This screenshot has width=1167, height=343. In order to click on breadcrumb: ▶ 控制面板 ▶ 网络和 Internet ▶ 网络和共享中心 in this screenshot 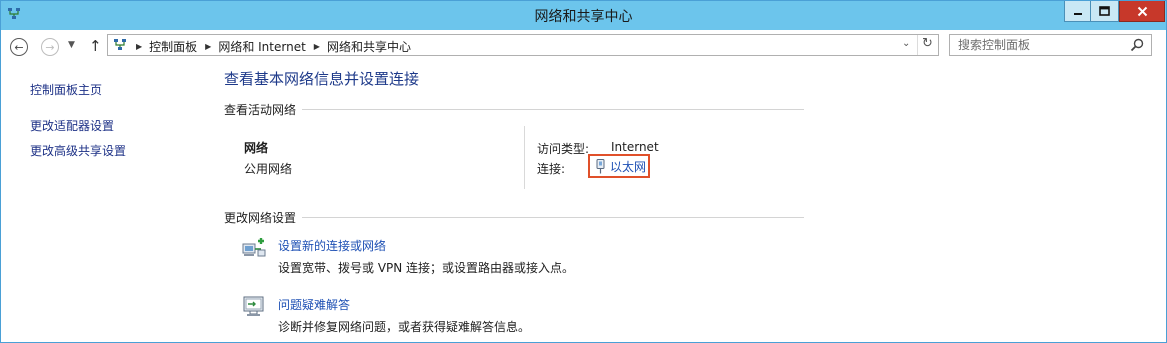, I will do `click(277, 46)`.